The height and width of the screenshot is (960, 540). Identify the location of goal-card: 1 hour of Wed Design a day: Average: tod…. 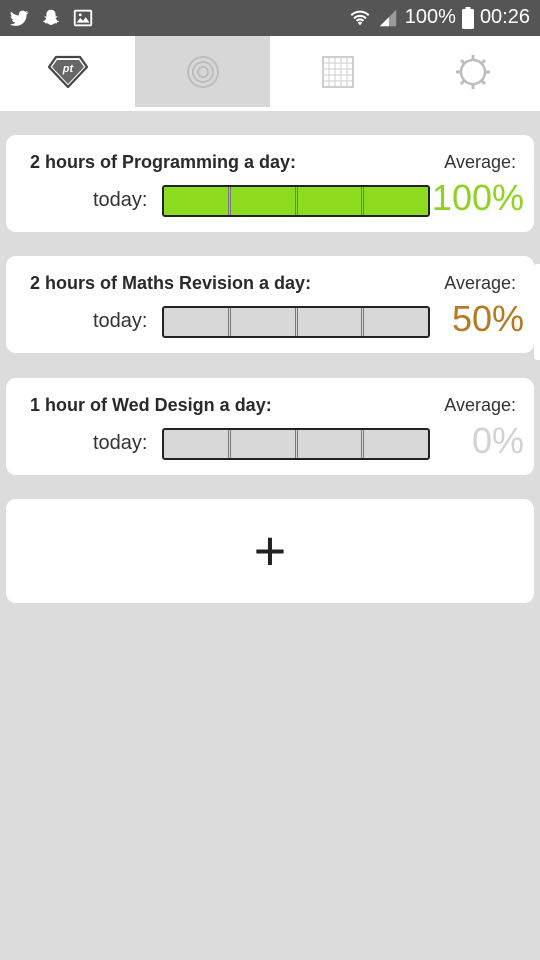
(270, 426).